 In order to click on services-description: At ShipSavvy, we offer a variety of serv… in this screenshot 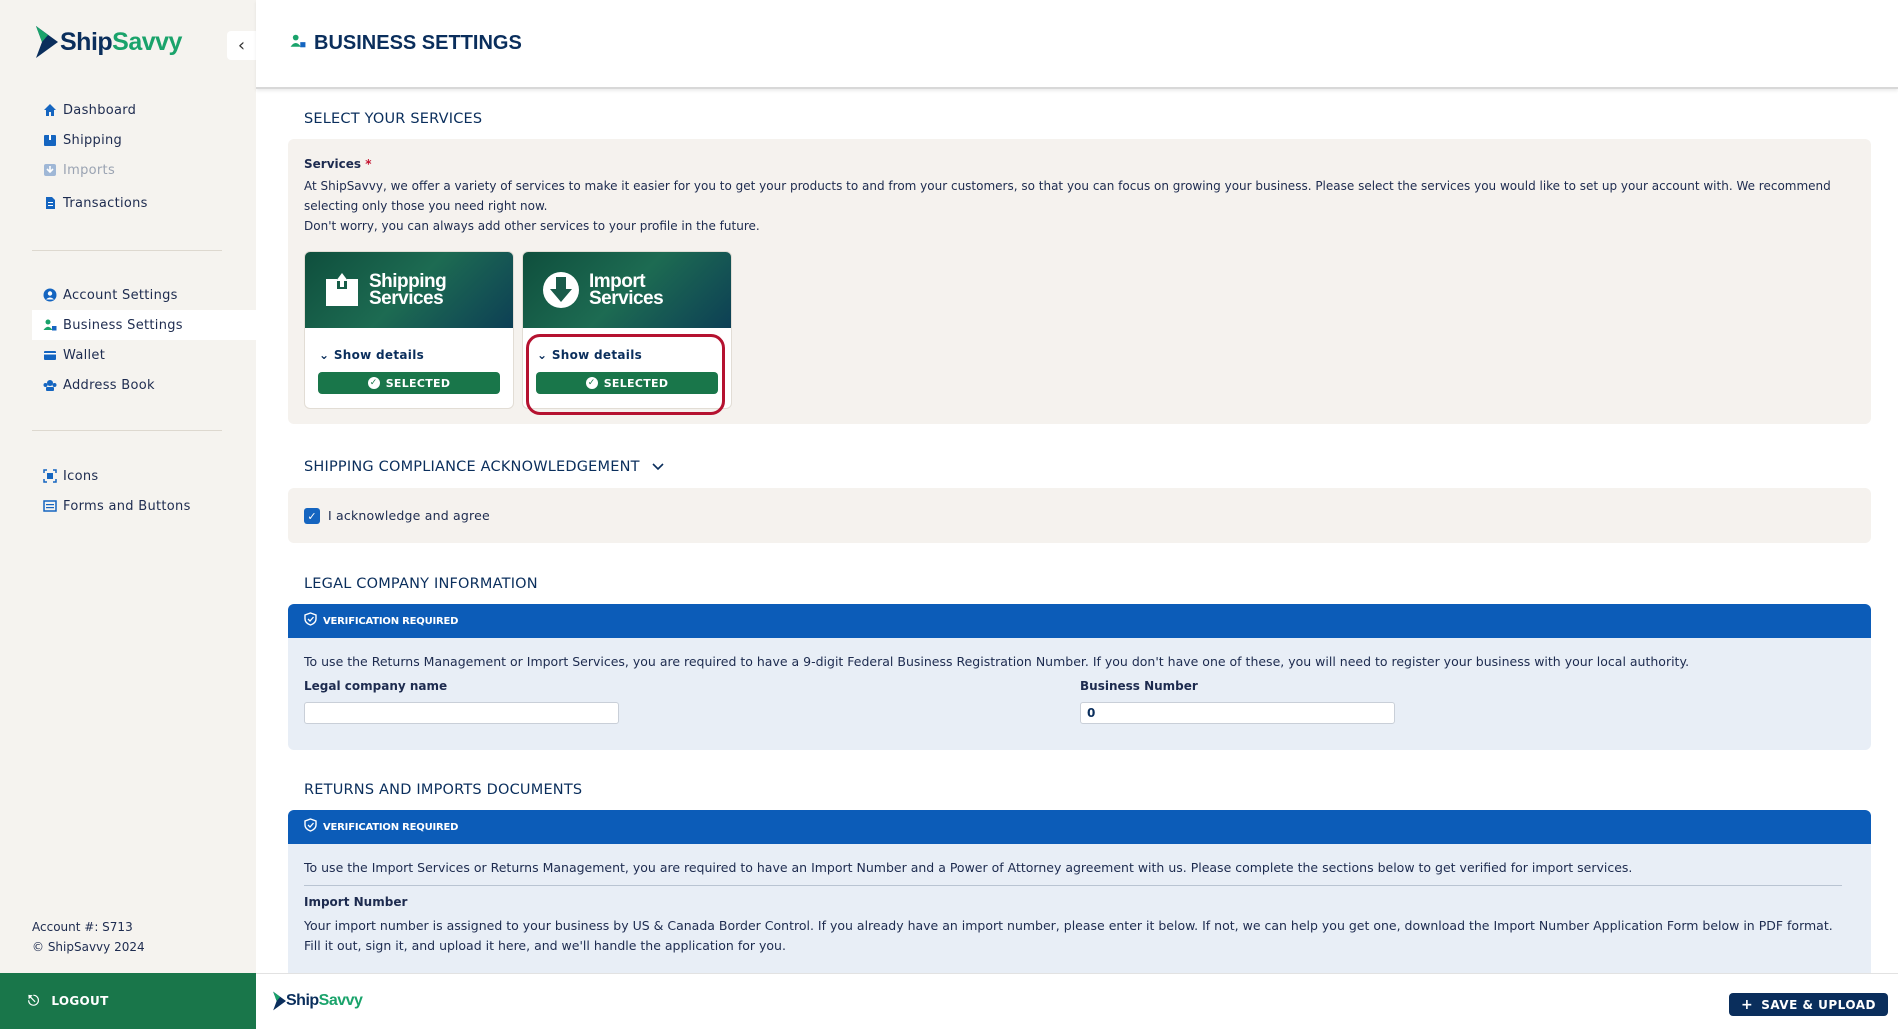, I will do `click(1067, 206)`.